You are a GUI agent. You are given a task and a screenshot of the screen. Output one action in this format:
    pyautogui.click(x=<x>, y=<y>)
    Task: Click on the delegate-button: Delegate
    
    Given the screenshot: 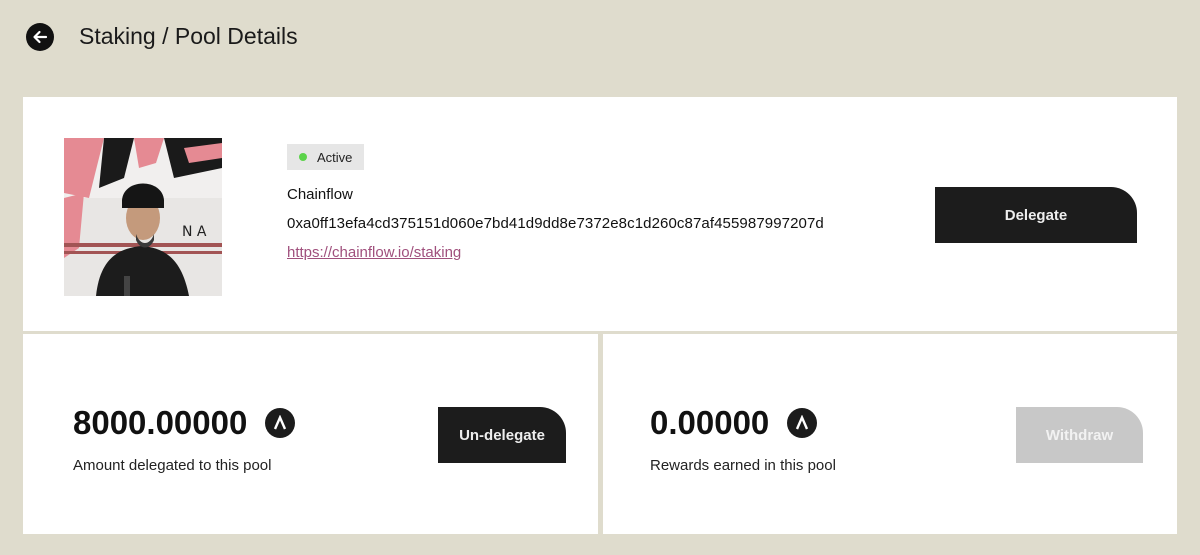 What is the action you would take?
    pyautogui.click(x=1036, y=215)
    